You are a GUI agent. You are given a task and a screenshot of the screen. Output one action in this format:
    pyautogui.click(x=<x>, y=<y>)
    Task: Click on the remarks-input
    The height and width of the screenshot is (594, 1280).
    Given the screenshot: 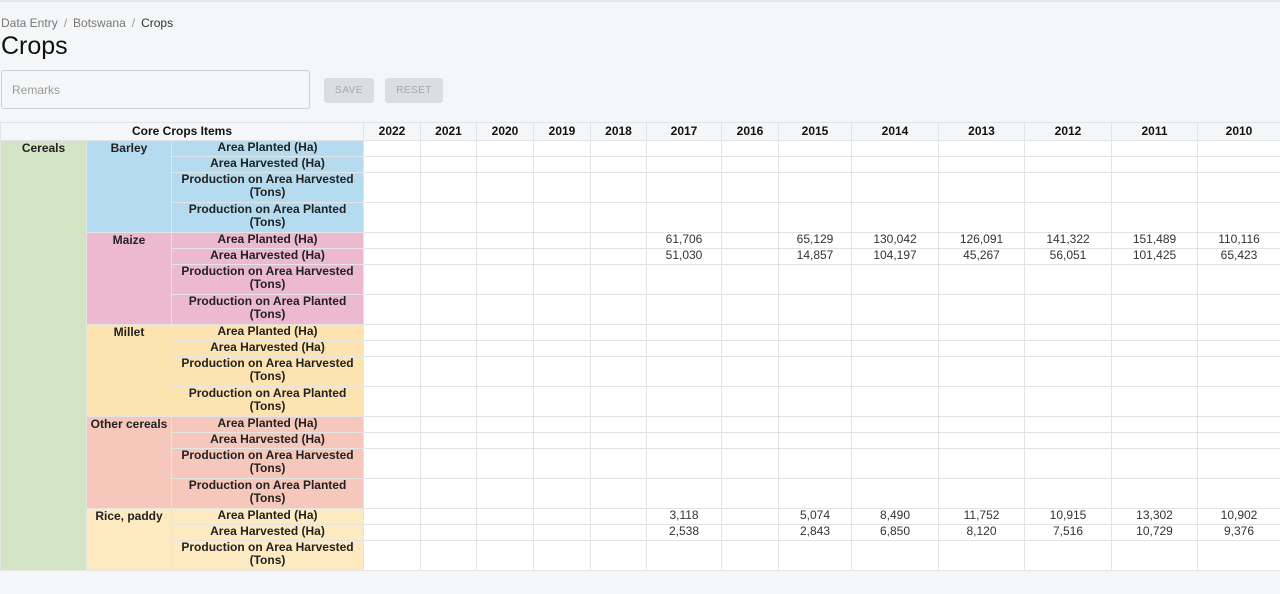 What is the action you would take?
    pyautogui.click(x=155, y=89)
    